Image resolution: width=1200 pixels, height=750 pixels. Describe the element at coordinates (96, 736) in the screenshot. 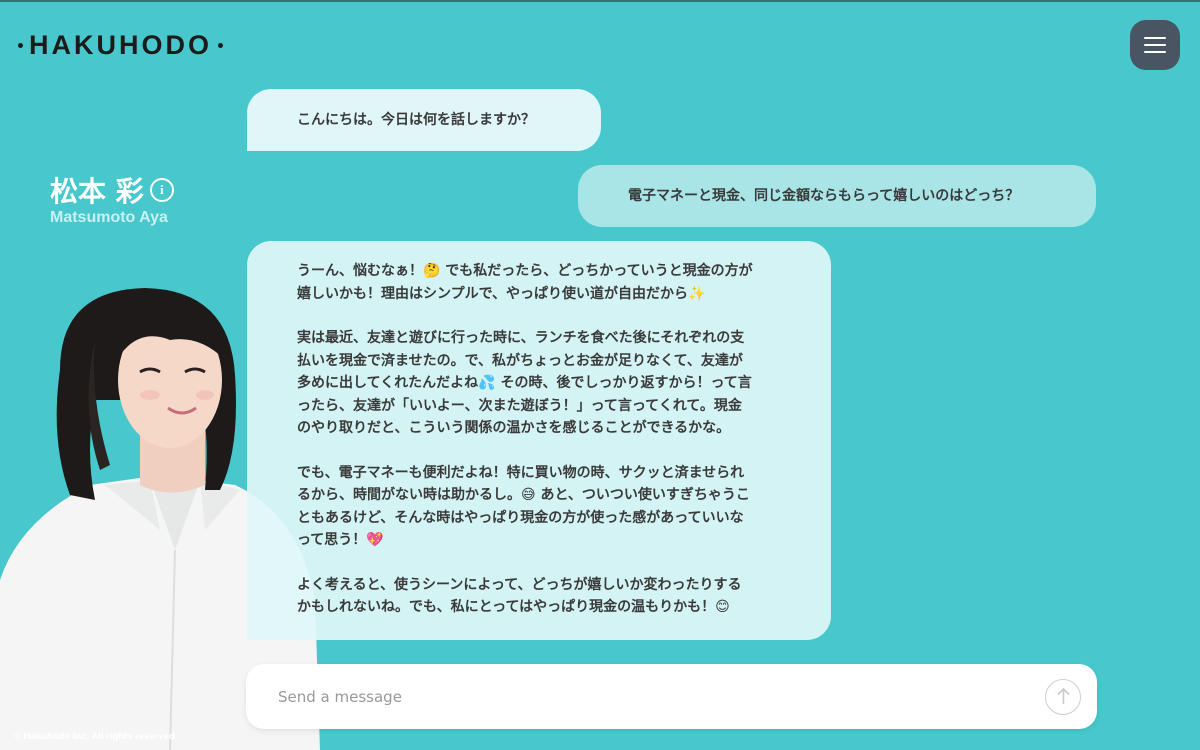

I see `copyright-text: © Hakuhodo Inc. All rights reserved.` at that location.